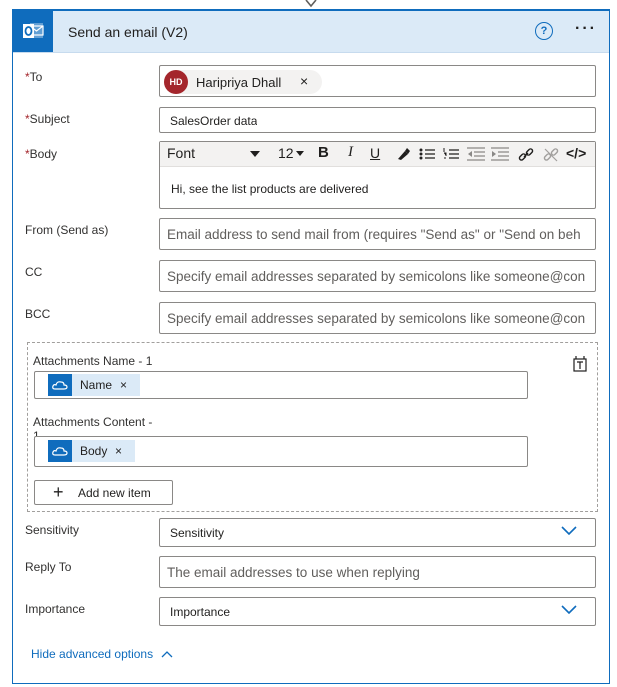  I want to click on hide-advanced-options-link: Hide advanced options, so click(102, 654).